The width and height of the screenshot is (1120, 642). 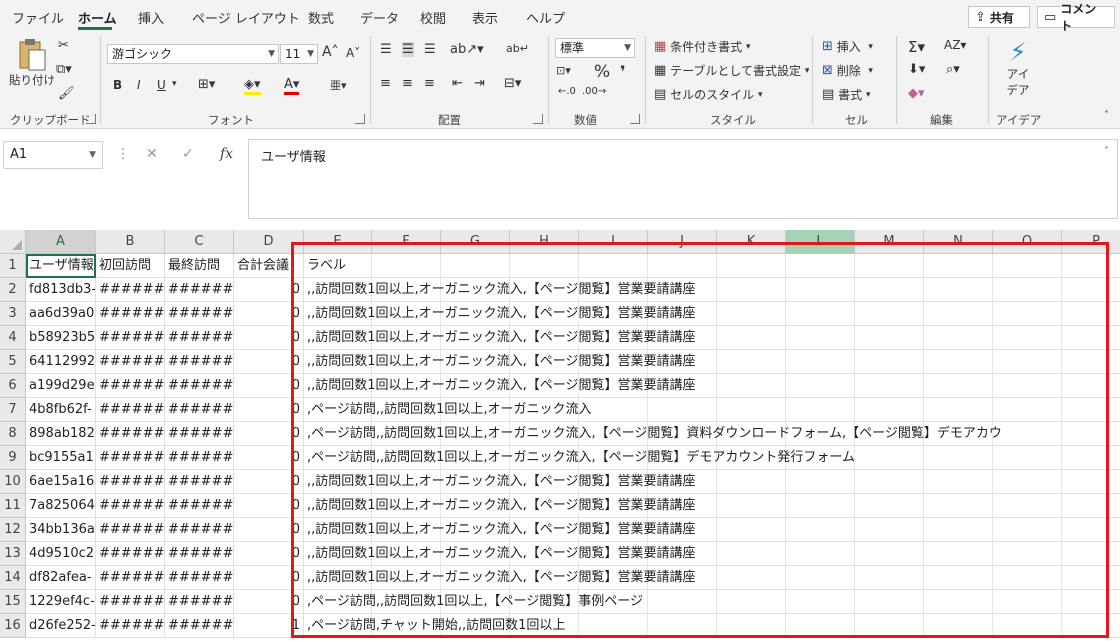 I want to click on cell: aa6d39a0, so click(x=61, y=314).